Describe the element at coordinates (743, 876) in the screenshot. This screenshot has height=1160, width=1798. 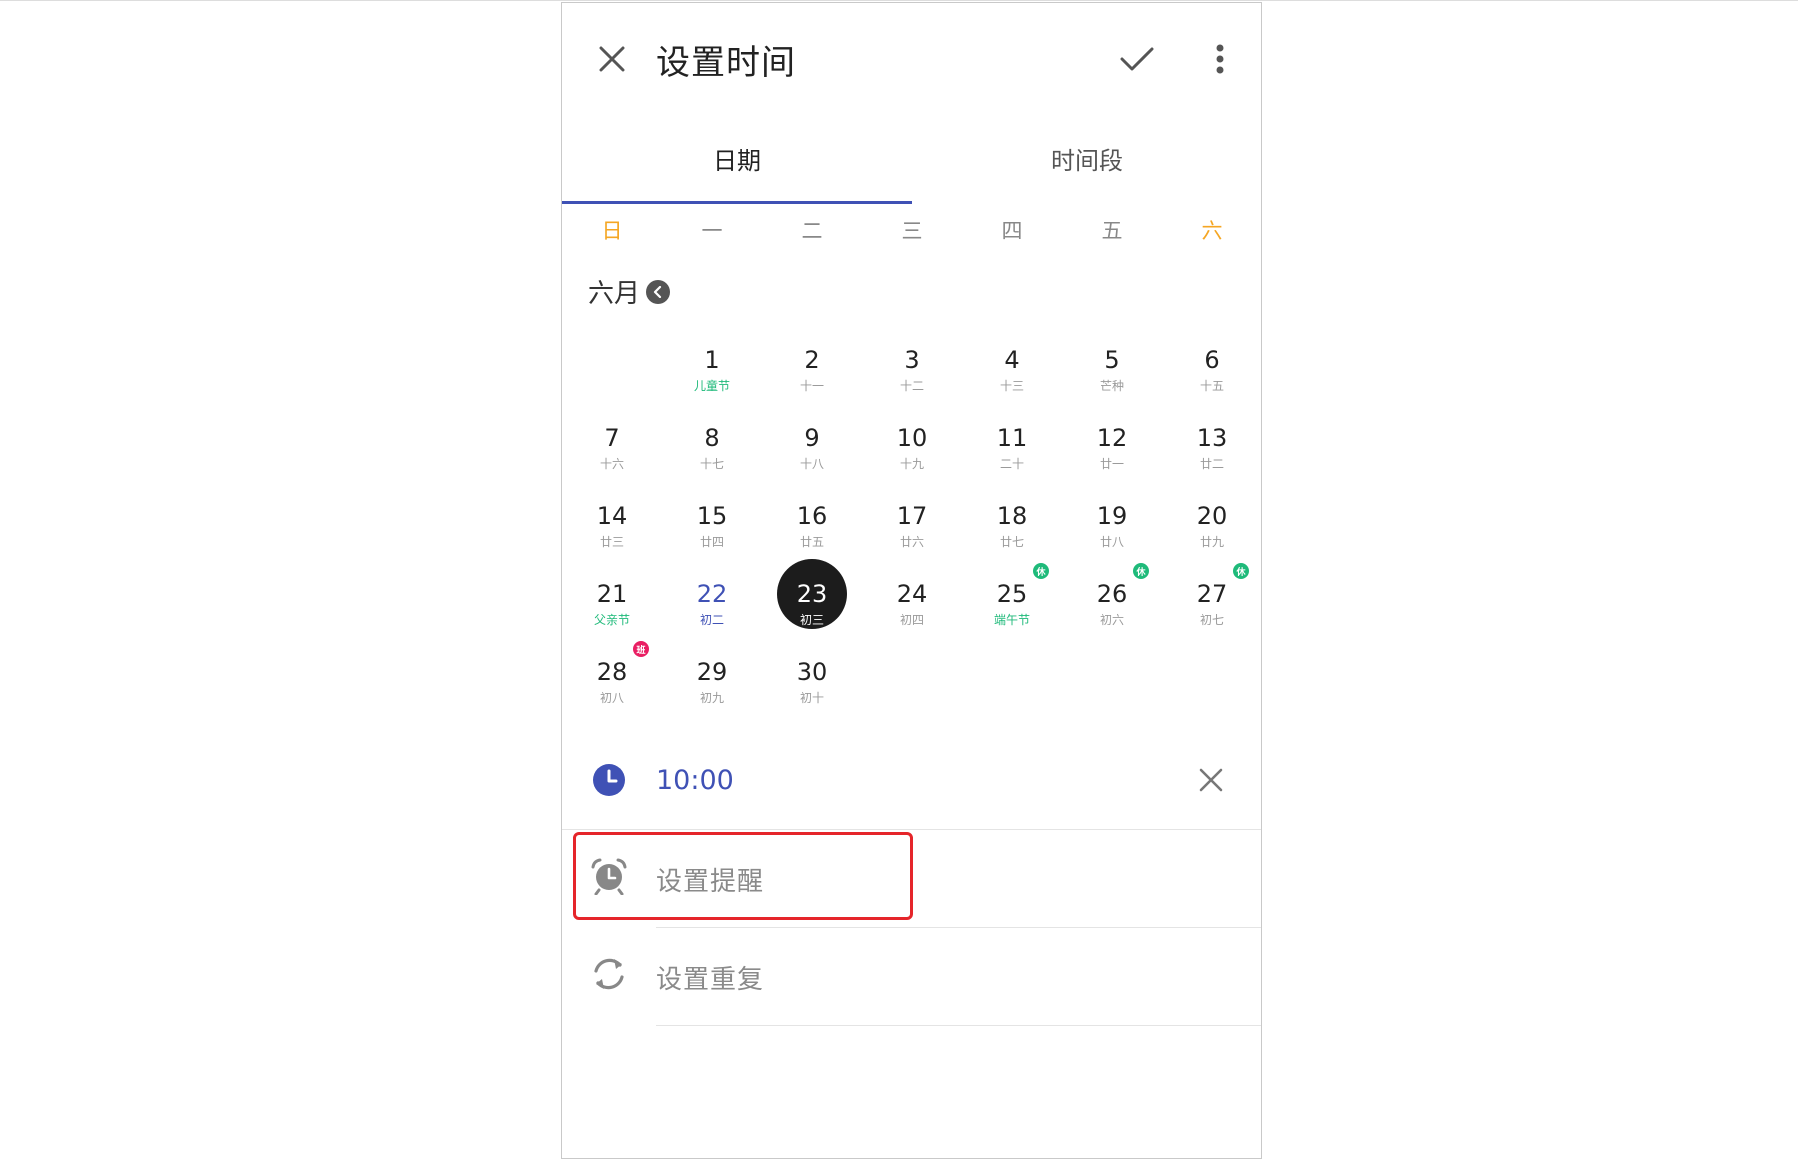
I see `reminder-highlight-box` at that location.